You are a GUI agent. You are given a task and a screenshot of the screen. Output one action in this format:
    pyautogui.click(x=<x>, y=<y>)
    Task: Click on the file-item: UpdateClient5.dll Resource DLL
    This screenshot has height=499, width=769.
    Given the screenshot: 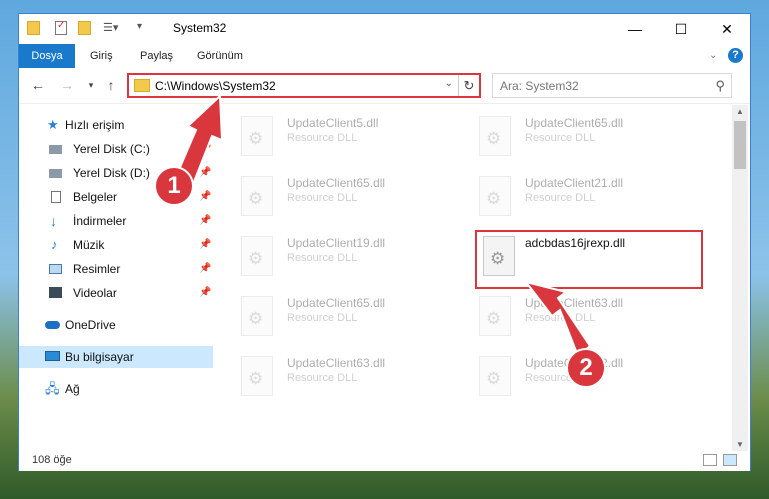 What is the action you would take?
    pyautogui.click(x=346, y=137)
    